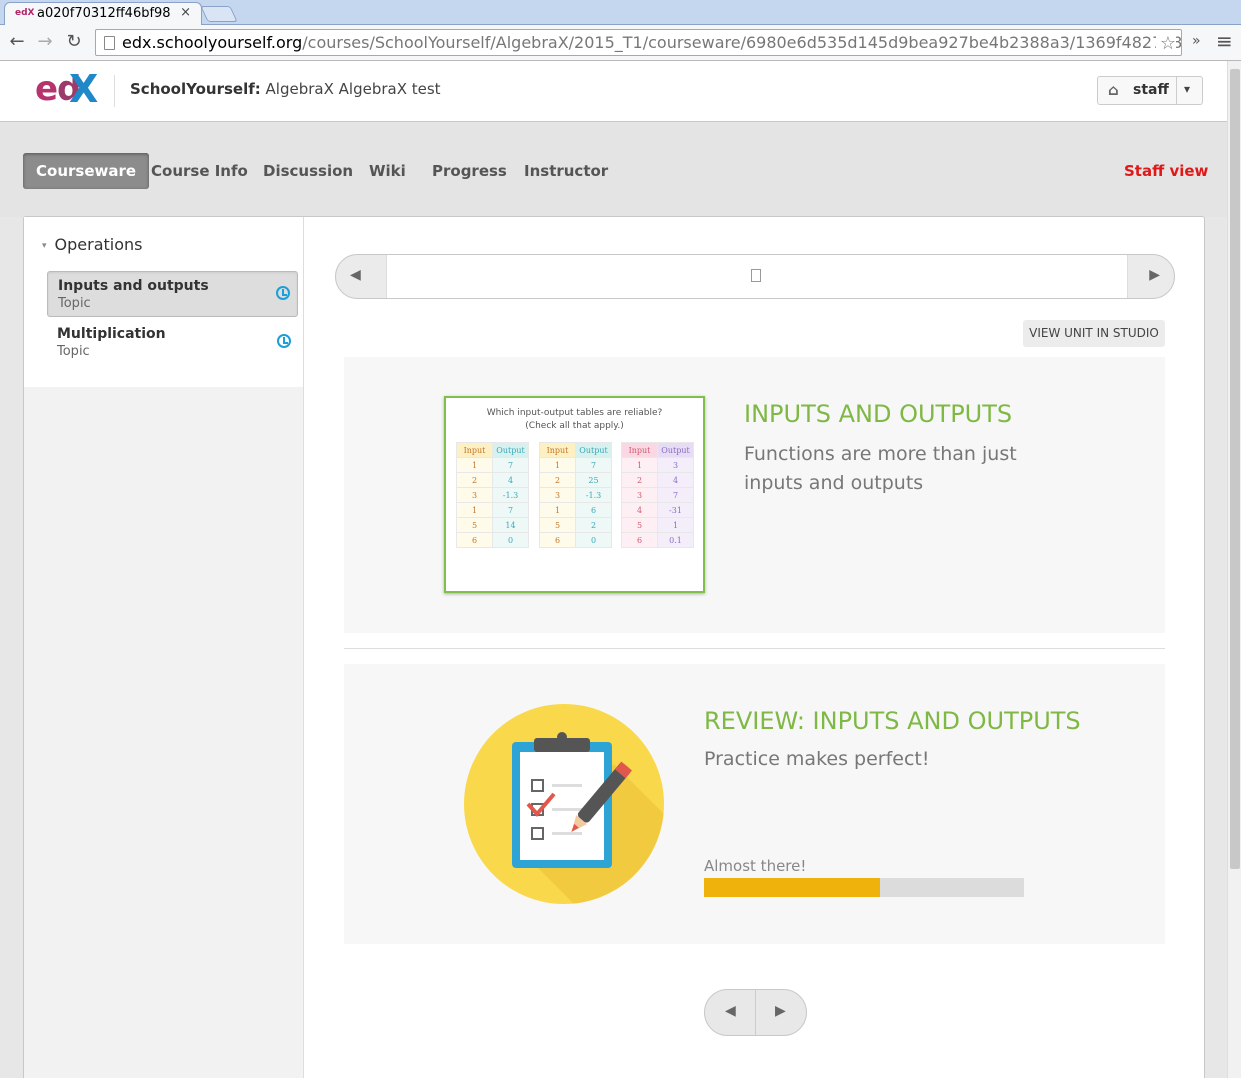 The image size is (1241, 1078). What do you see at coordinates (353, 89) in the screenshot?
I see `course-name: AlgebraX AlgebraX test` at bounding box center [353, 89].